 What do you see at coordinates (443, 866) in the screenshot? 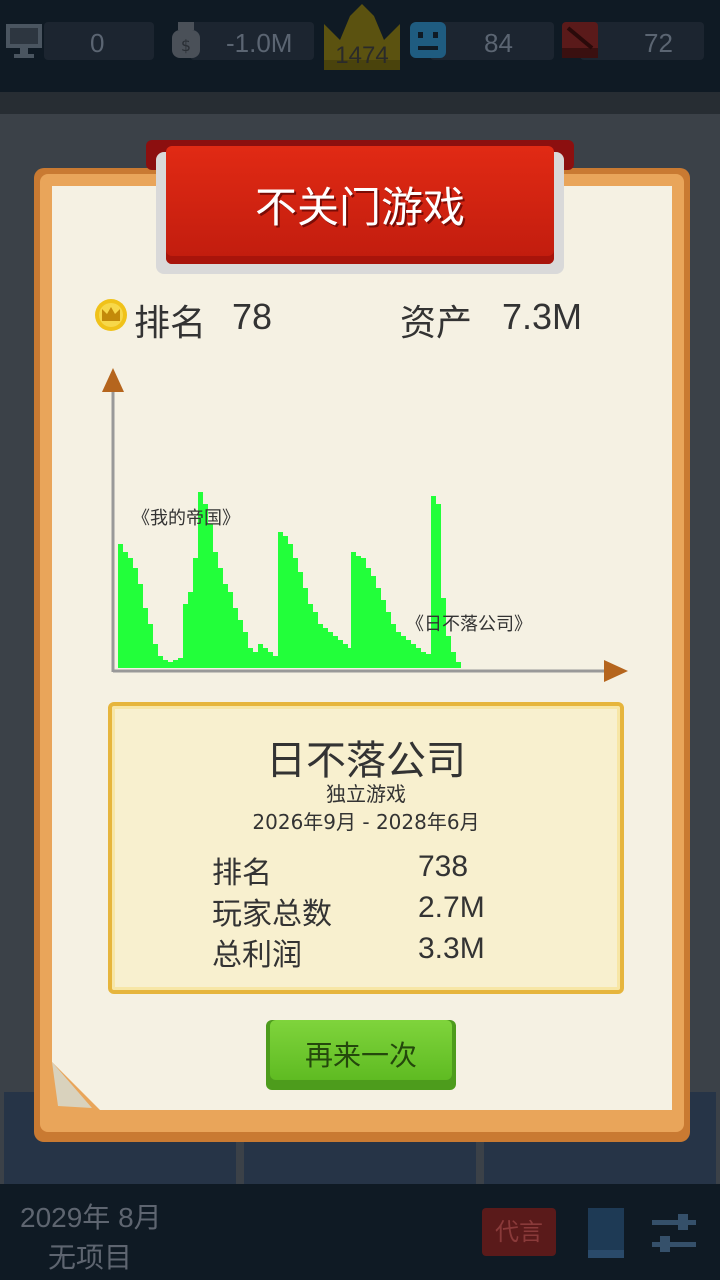
I see `stat-rank-value: 738` at bounding box center [443, 866].